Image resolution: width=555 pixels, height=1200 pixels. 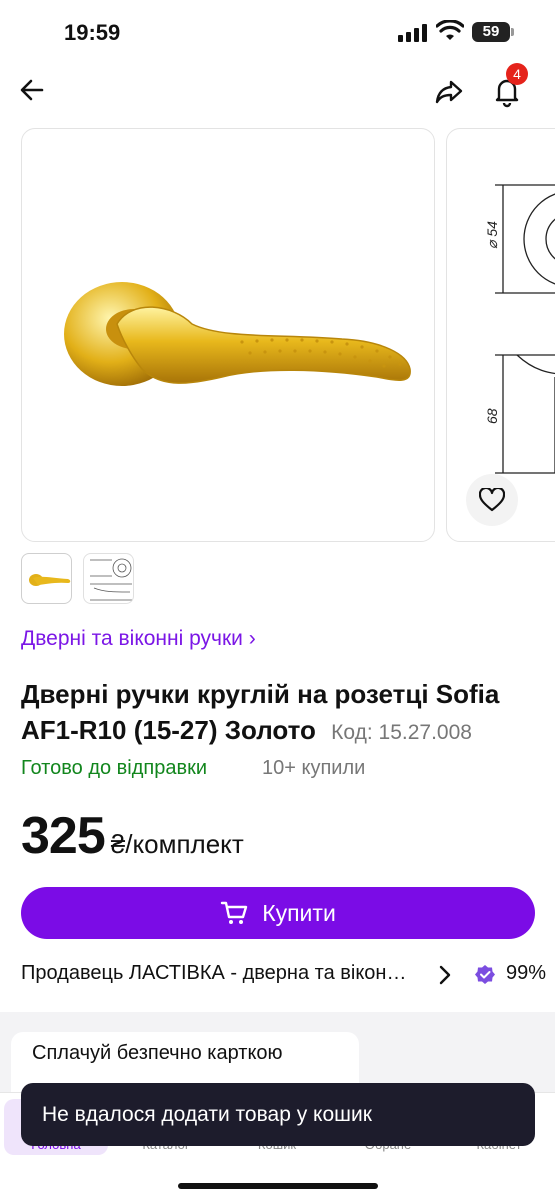 What do you see at coordinates (50, 580) in the screenshot?
I see `thumbnail-handle-image` at bounding box center [50, 580].